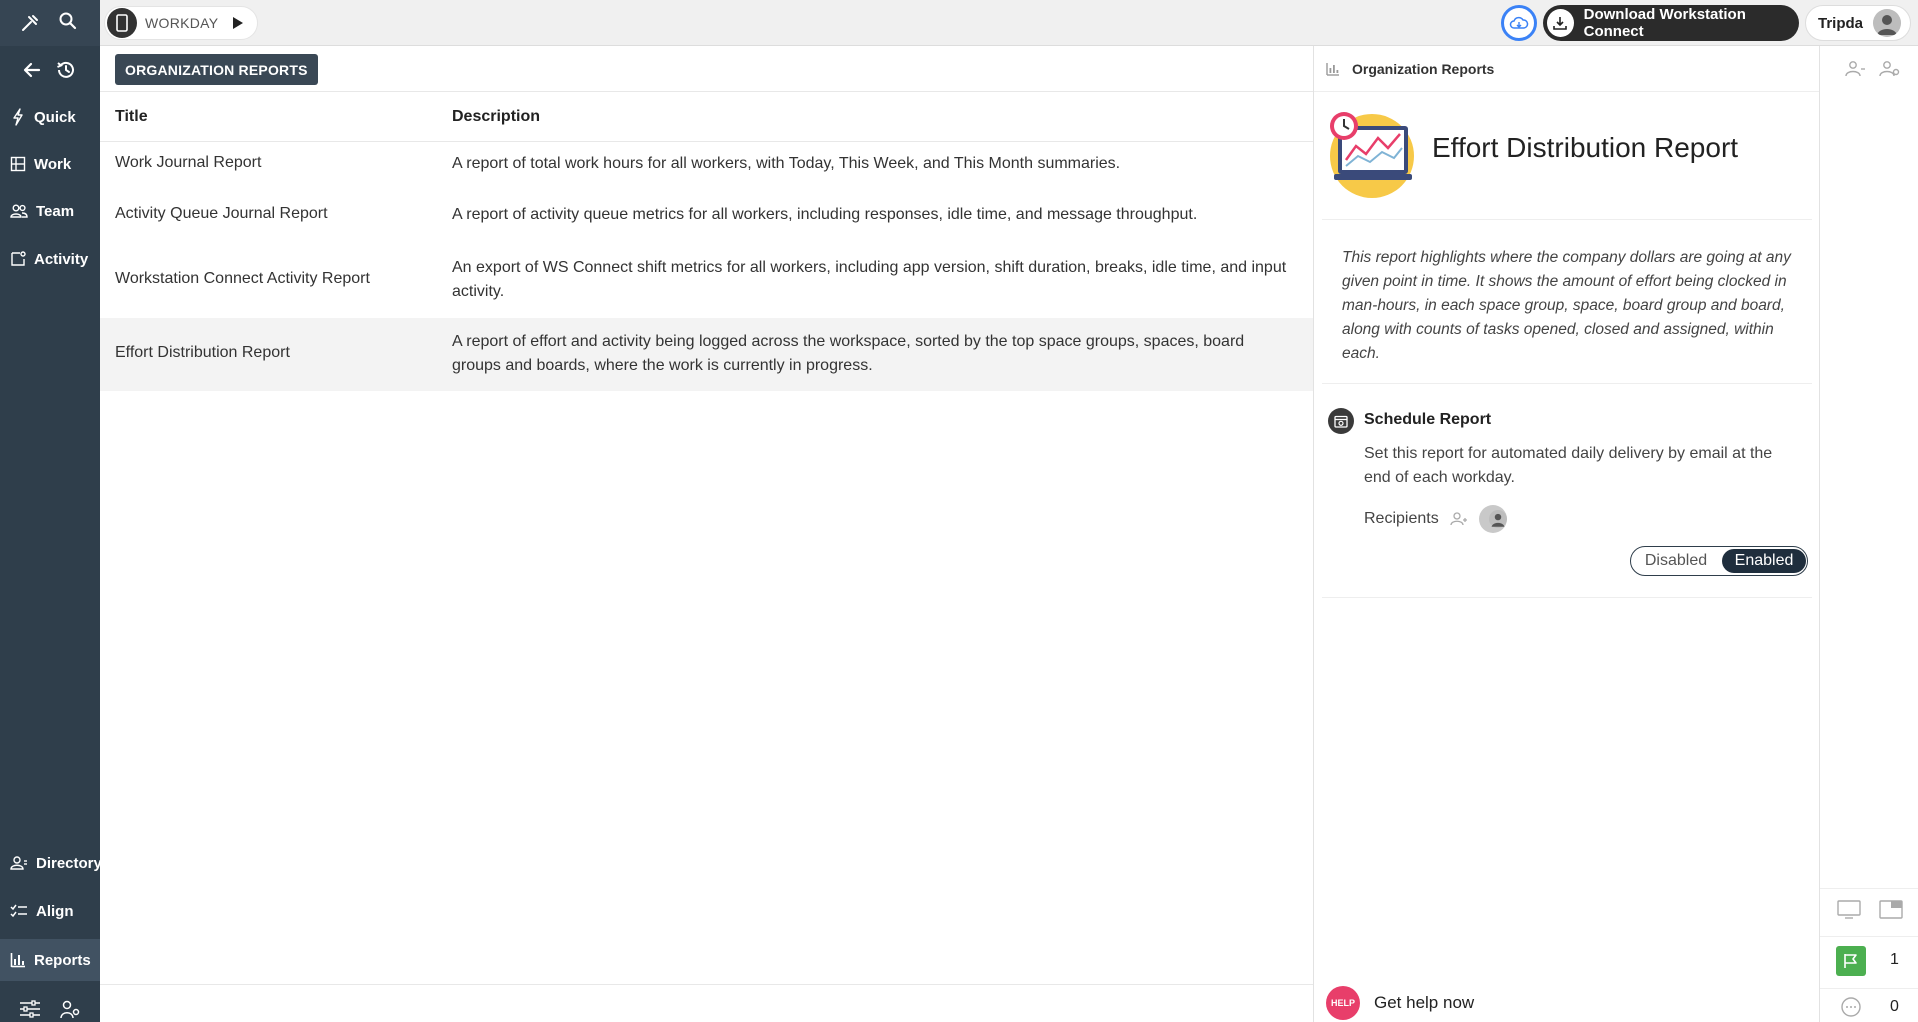 Image resolution: width=1918 pixels, height=1022 pixels. I want to click on main-header: ORGANIZATION REPORTS, so click(706, 69).